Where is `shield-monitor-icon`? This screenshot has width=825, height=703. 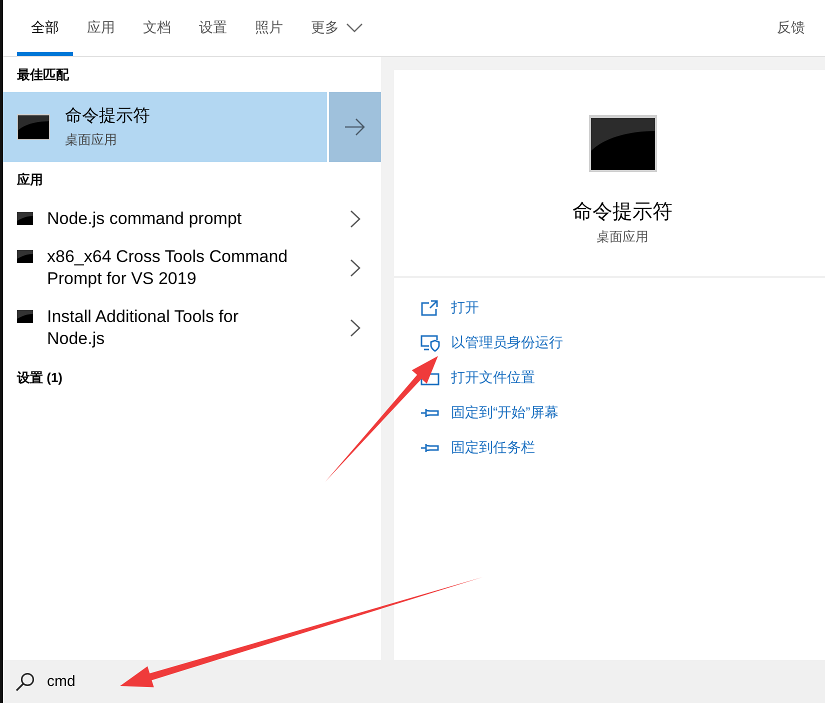 shield-monitor-icon is located at coordinates (430, 342).